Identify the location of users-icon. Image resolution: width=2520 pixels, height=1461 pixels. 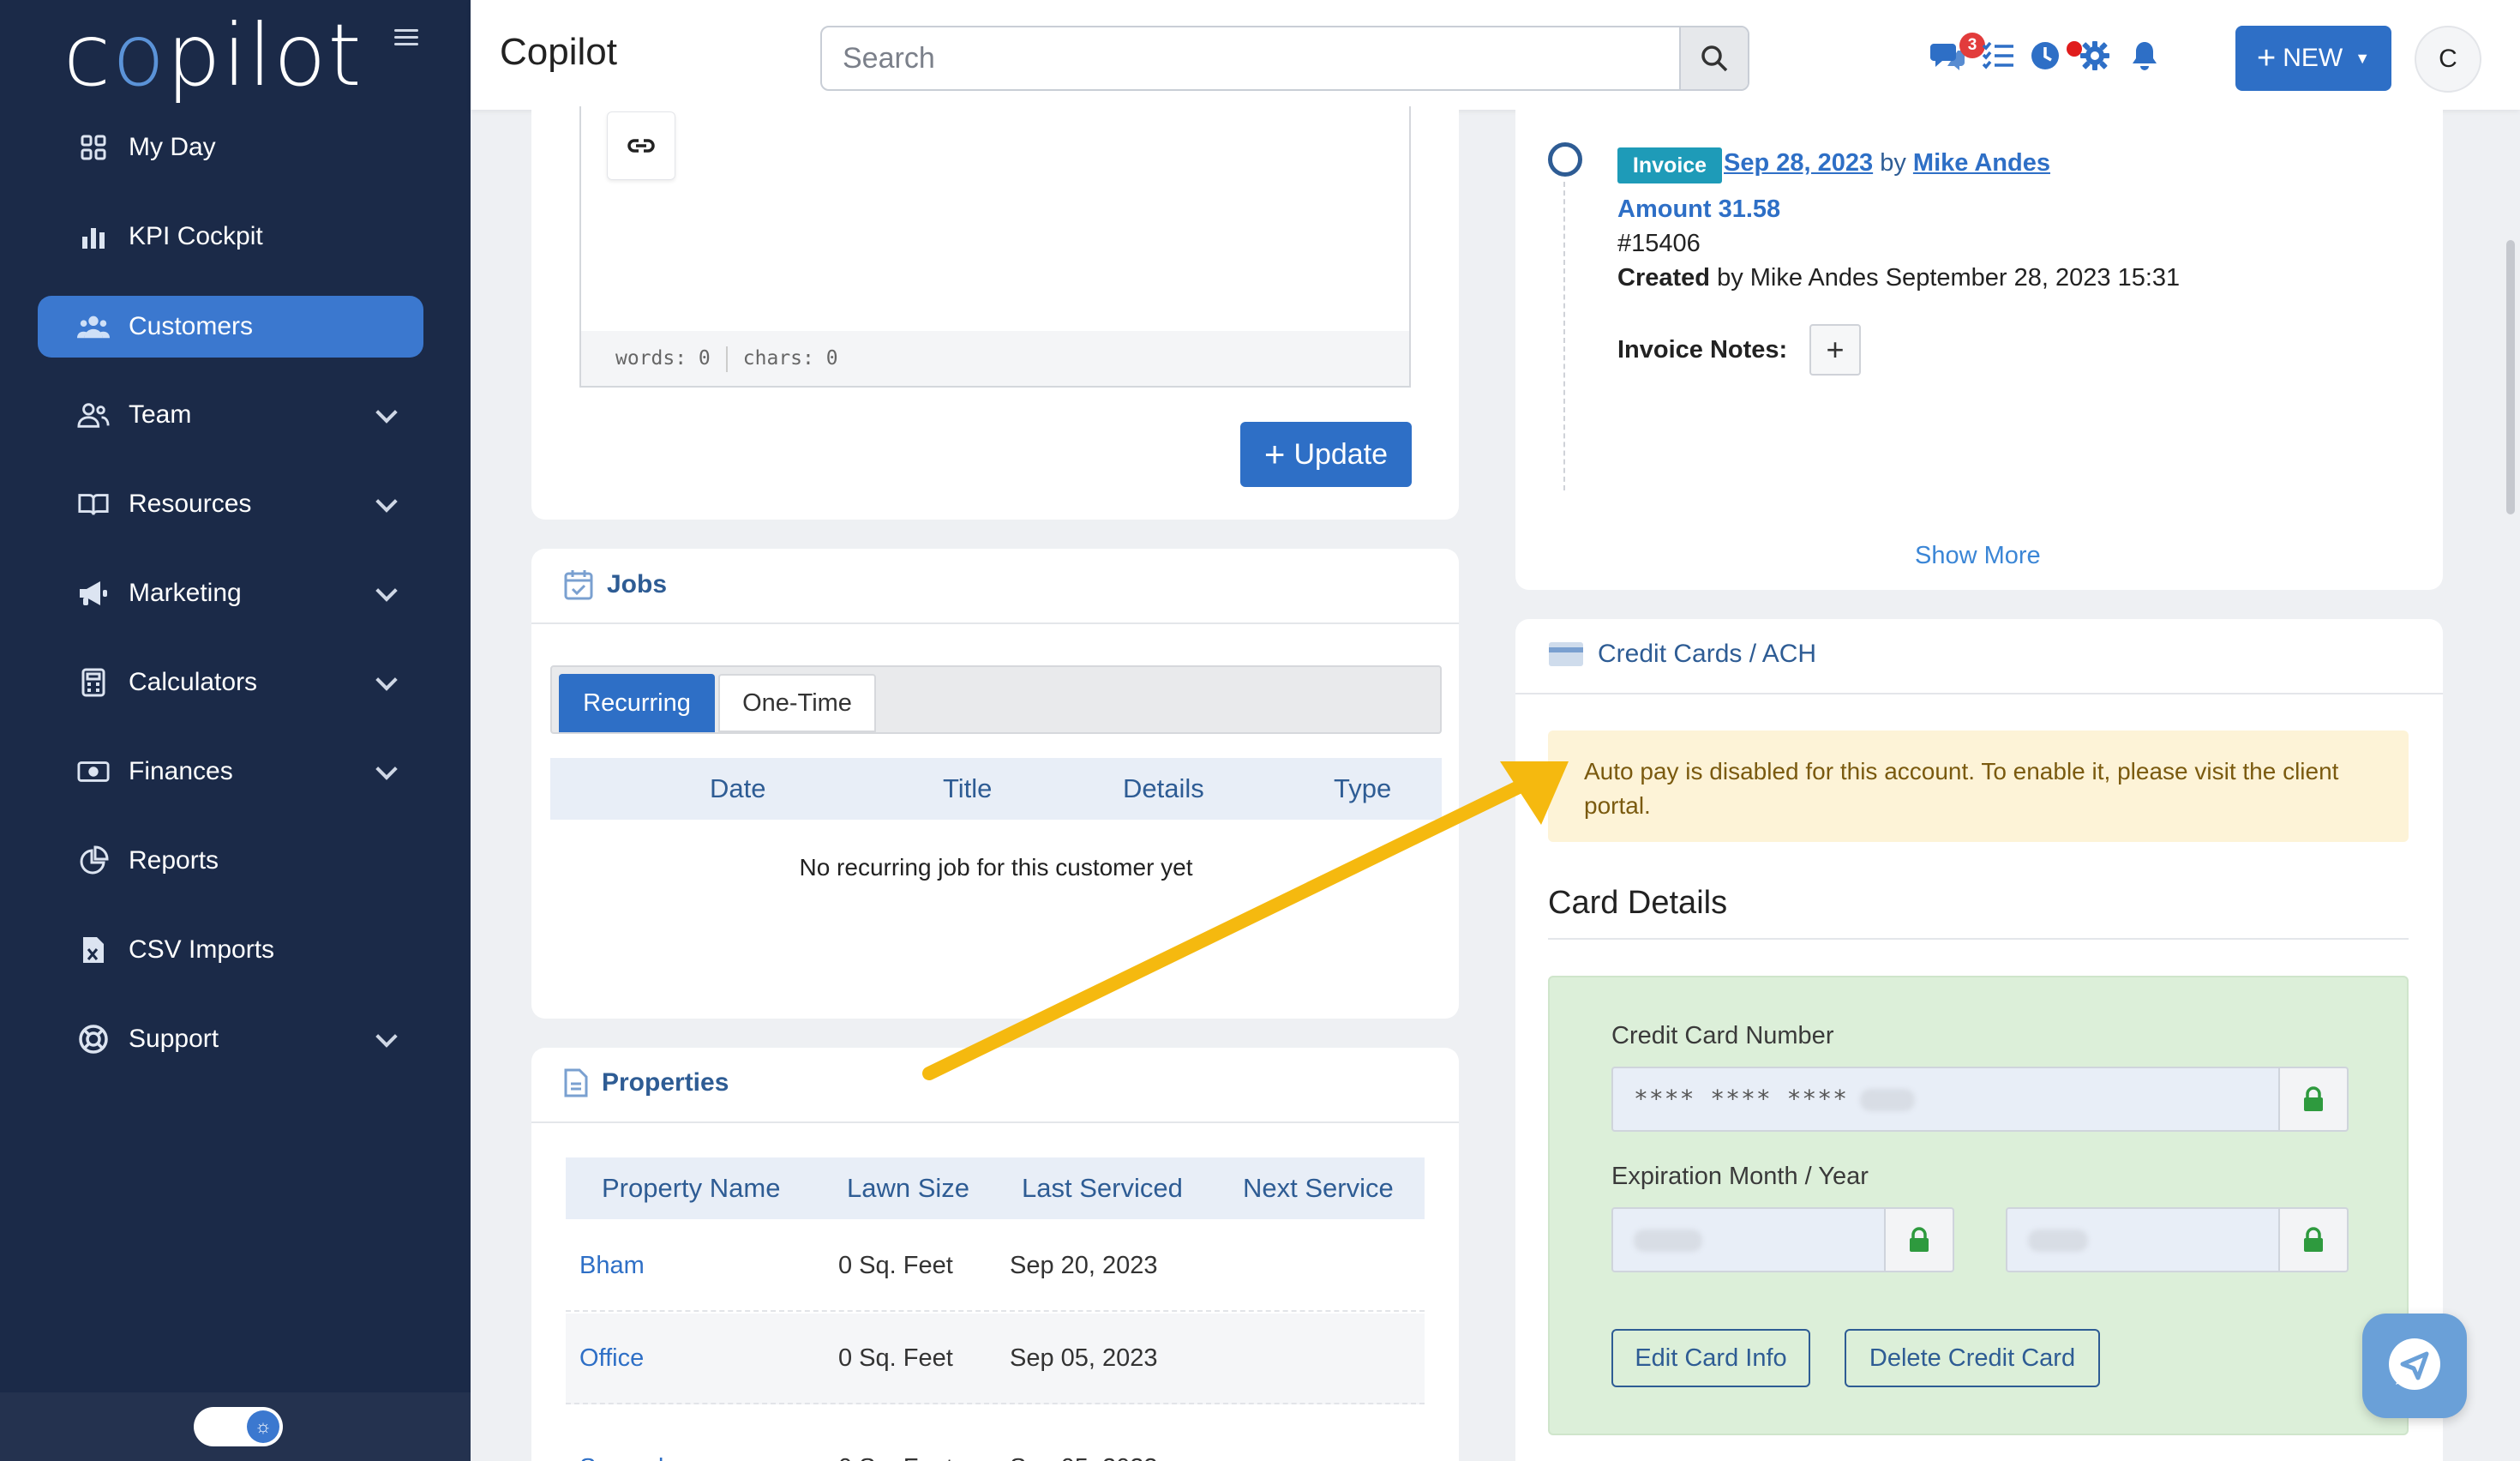
(93, 326).